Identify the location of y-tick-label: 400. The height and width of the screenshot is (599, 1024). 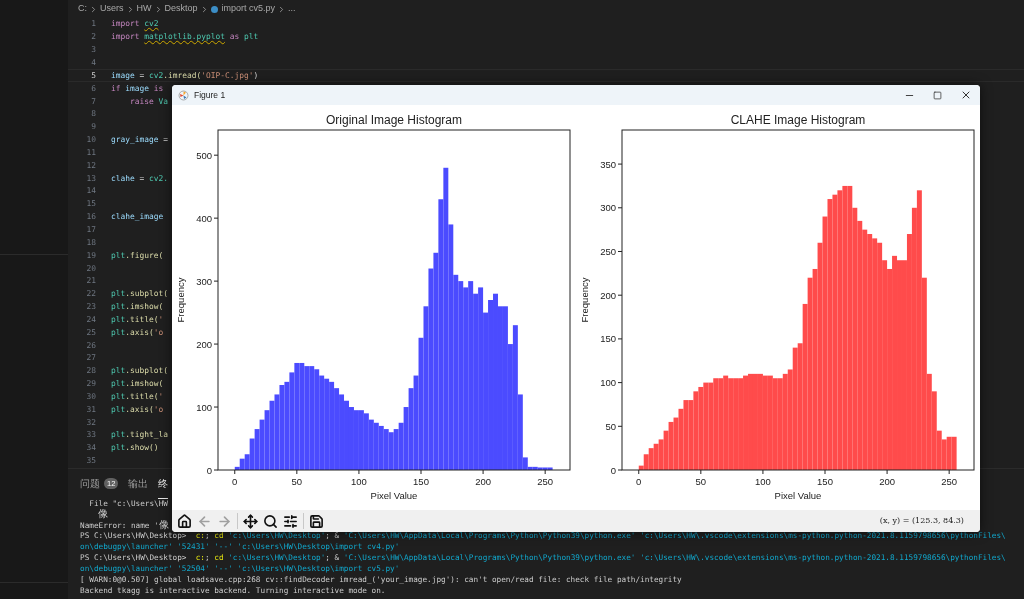
(204, 218).